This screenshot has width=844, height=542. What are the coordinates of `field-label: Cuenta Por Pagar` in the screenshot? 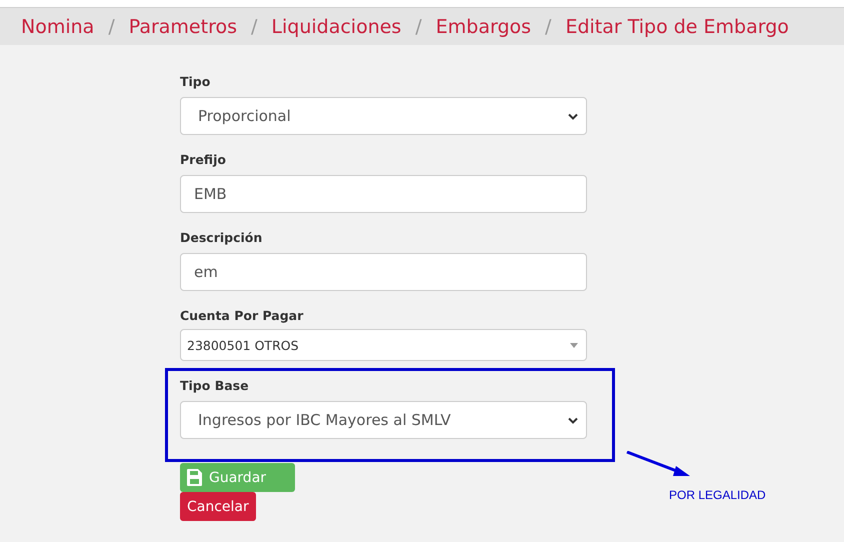 It's located at (242, 315).